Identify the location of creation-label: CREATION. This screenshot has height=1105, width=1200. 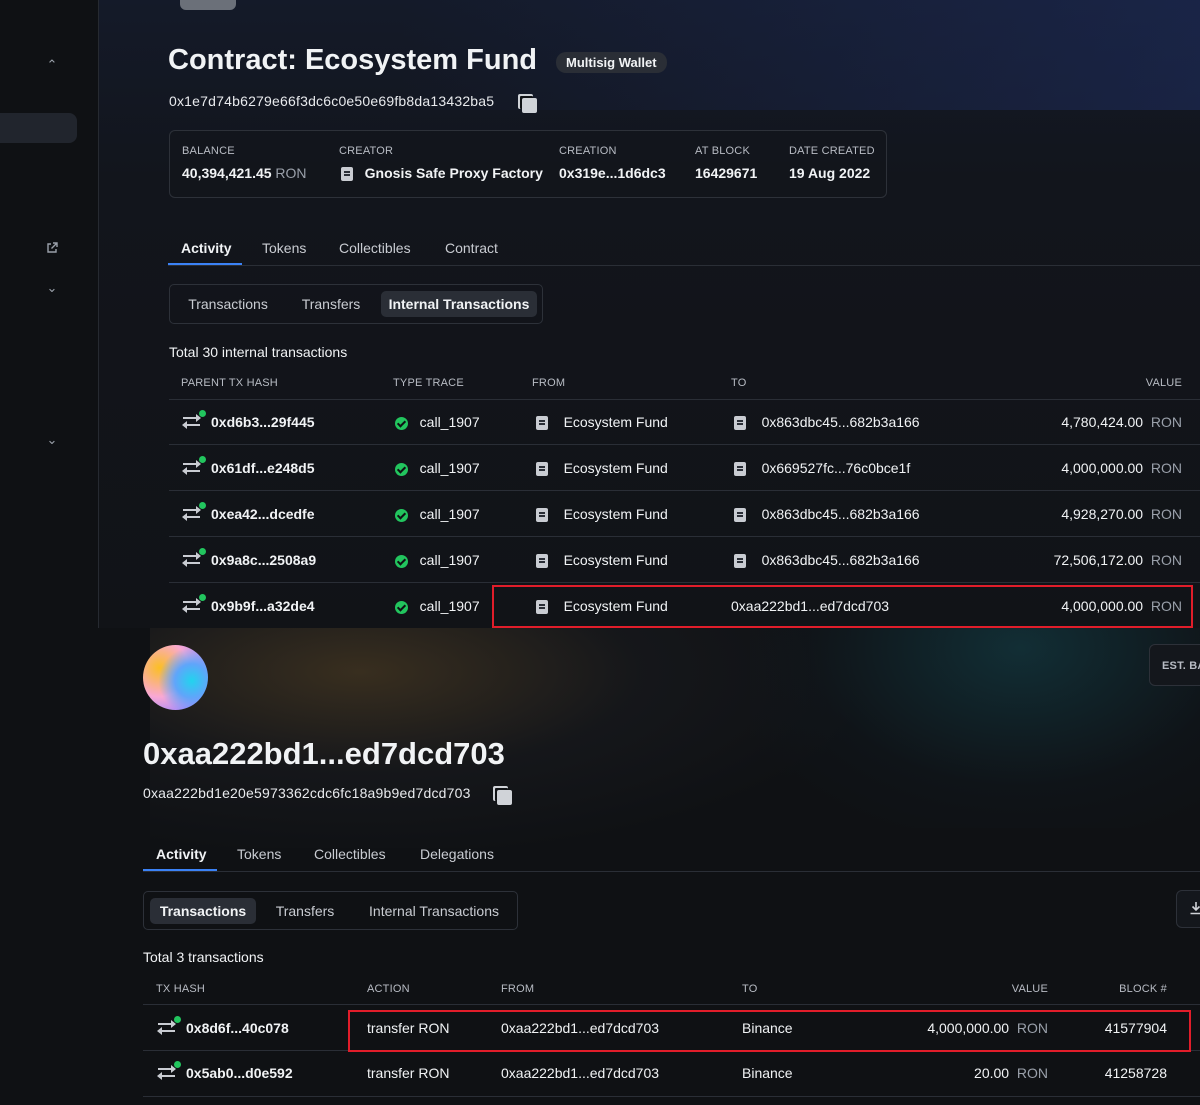
(588, 151).